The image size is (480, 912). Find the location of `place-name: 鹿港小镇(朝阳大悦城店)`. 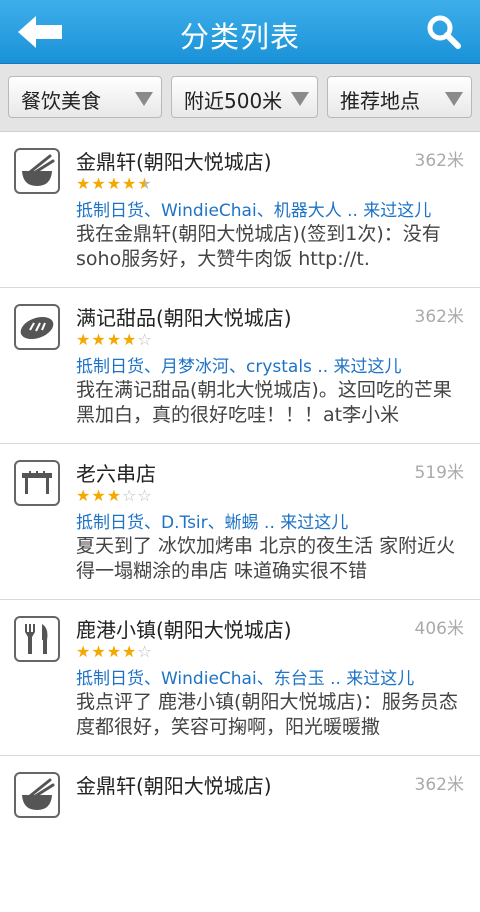

place-name: 鹿港小镇(朝阳大悦城店) is located at coordinates (184, 630).